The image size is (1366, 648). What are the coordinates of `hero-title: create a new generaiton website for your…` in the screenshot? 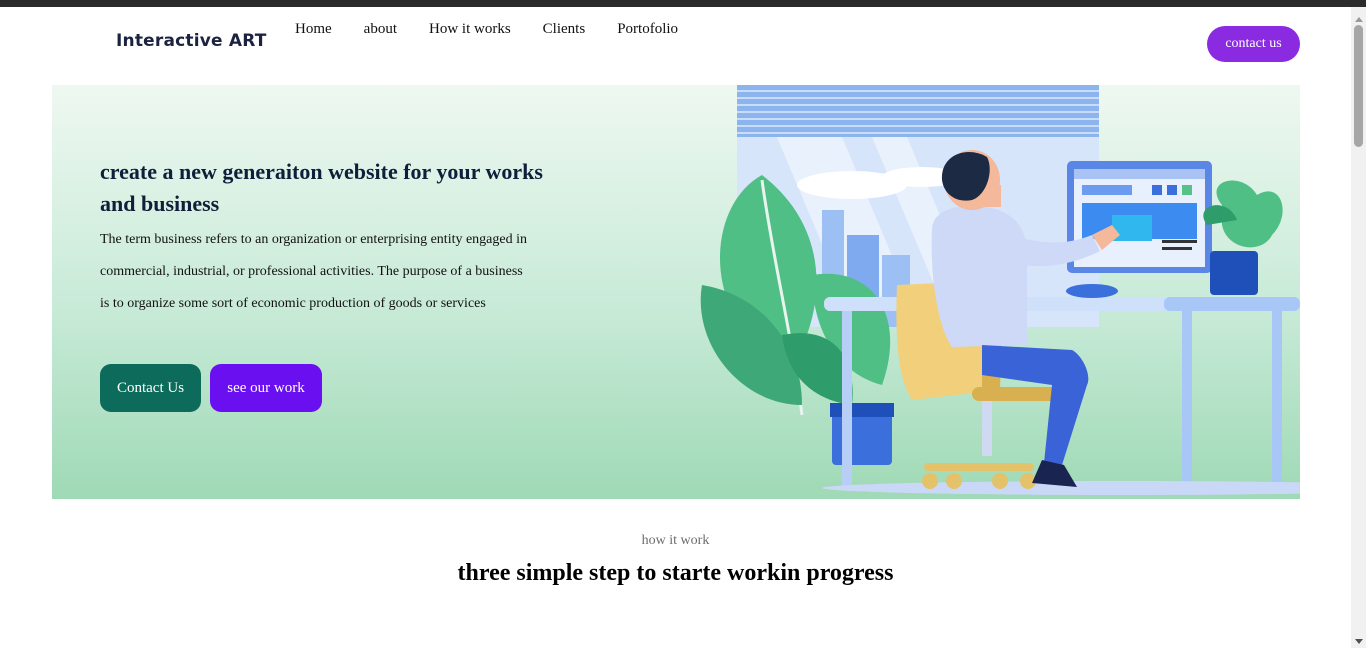 It's located at (321, 187).